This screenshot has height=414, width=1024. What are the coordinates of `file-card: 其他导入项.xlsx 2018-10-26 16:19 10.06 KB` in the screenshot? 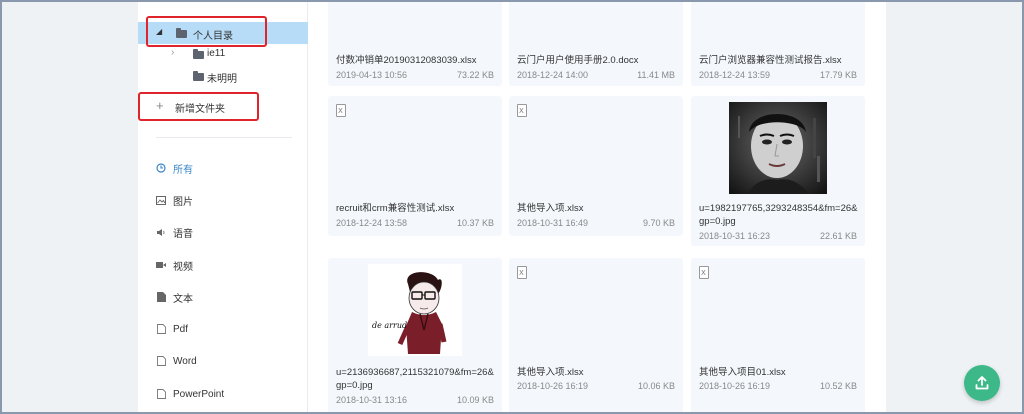 It's located at (596, 336).